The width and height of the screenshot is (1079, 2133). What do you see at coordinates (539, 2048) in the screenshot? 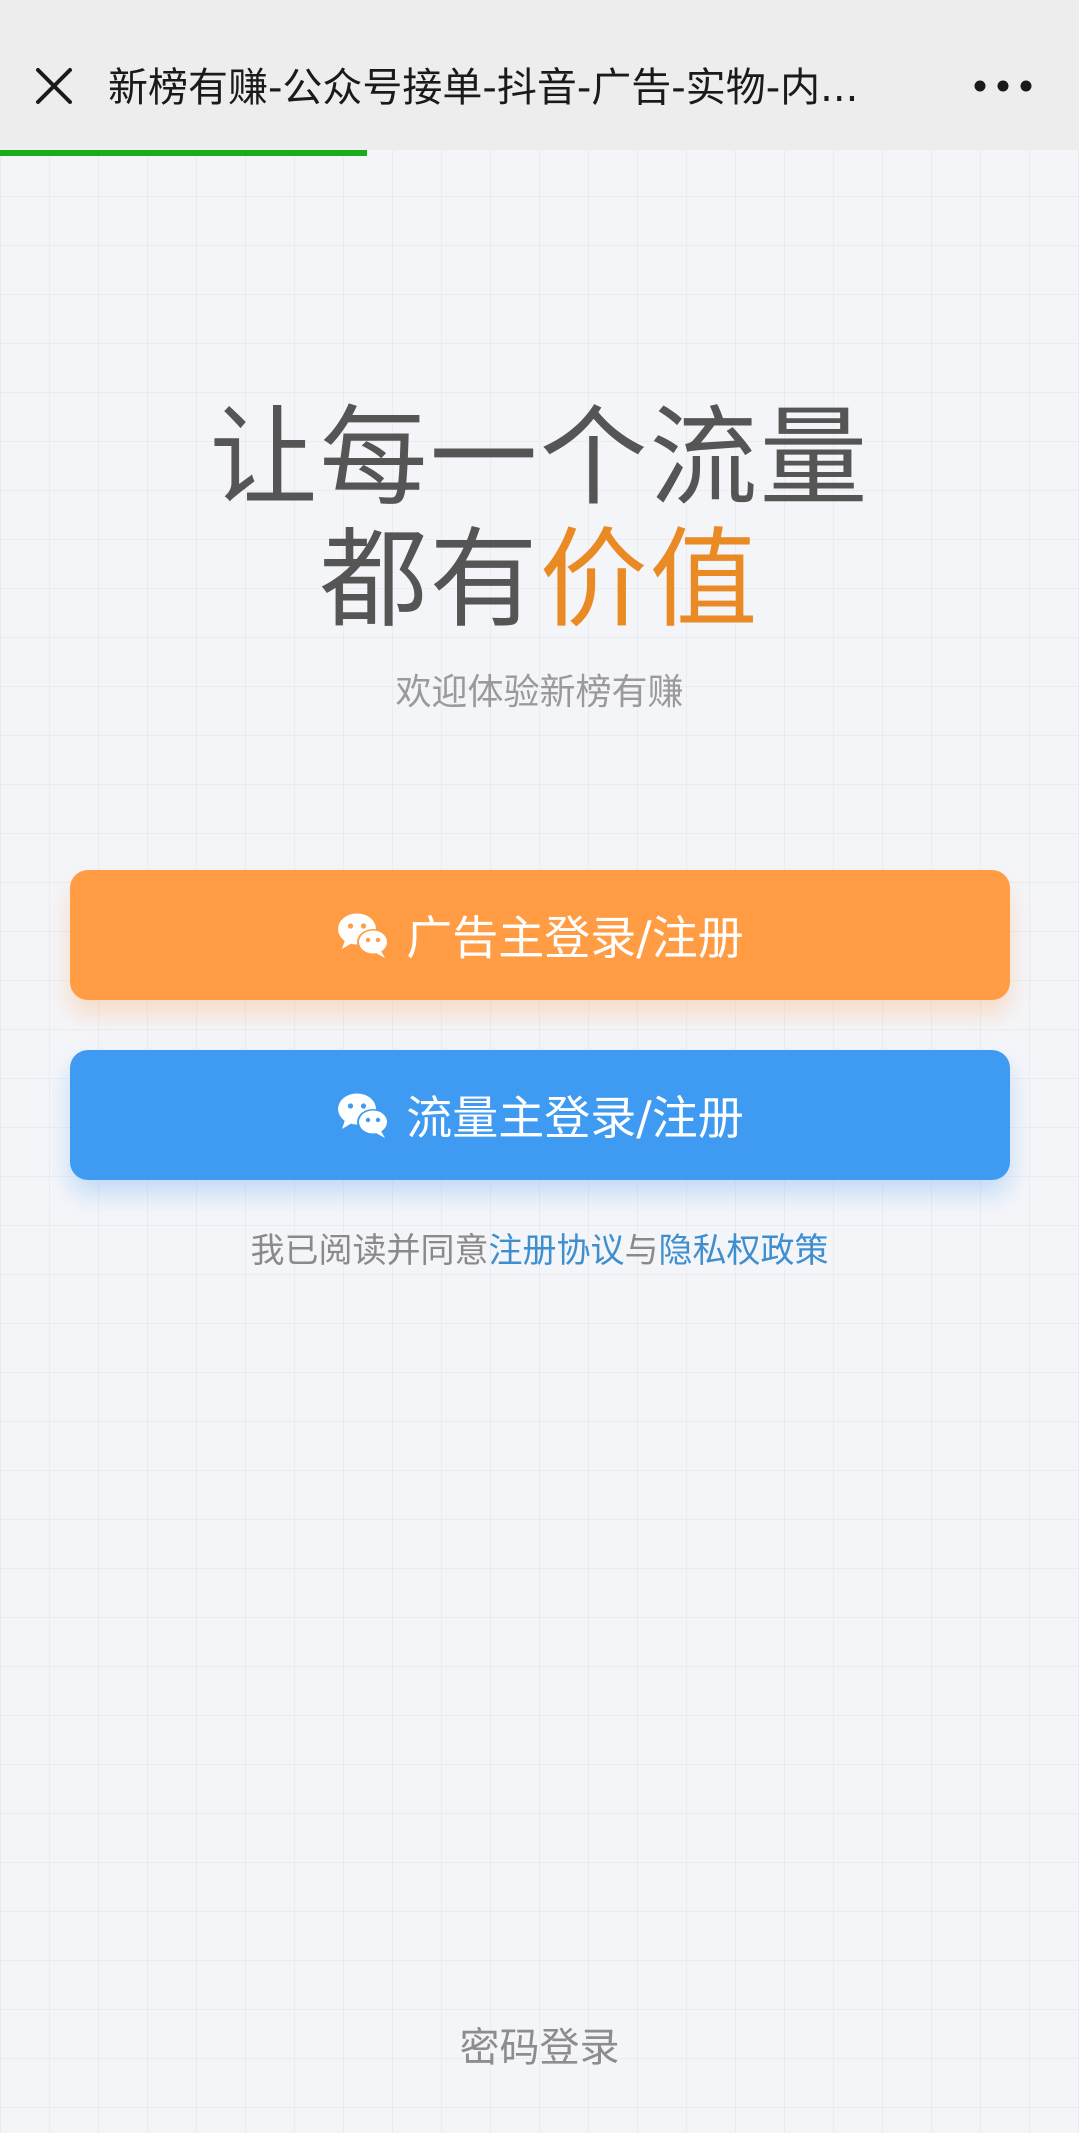
I see `password-login-link: 密码登录` at bounding box center [539, 2048].